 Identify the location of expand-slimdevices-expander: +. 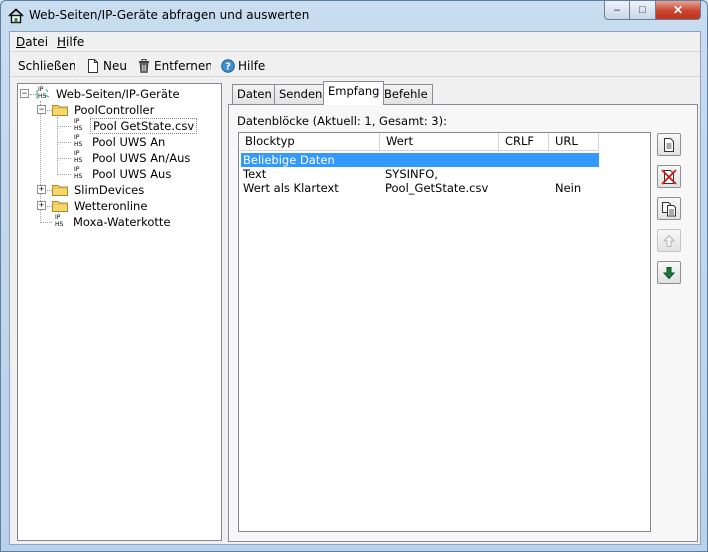
(41, 189).